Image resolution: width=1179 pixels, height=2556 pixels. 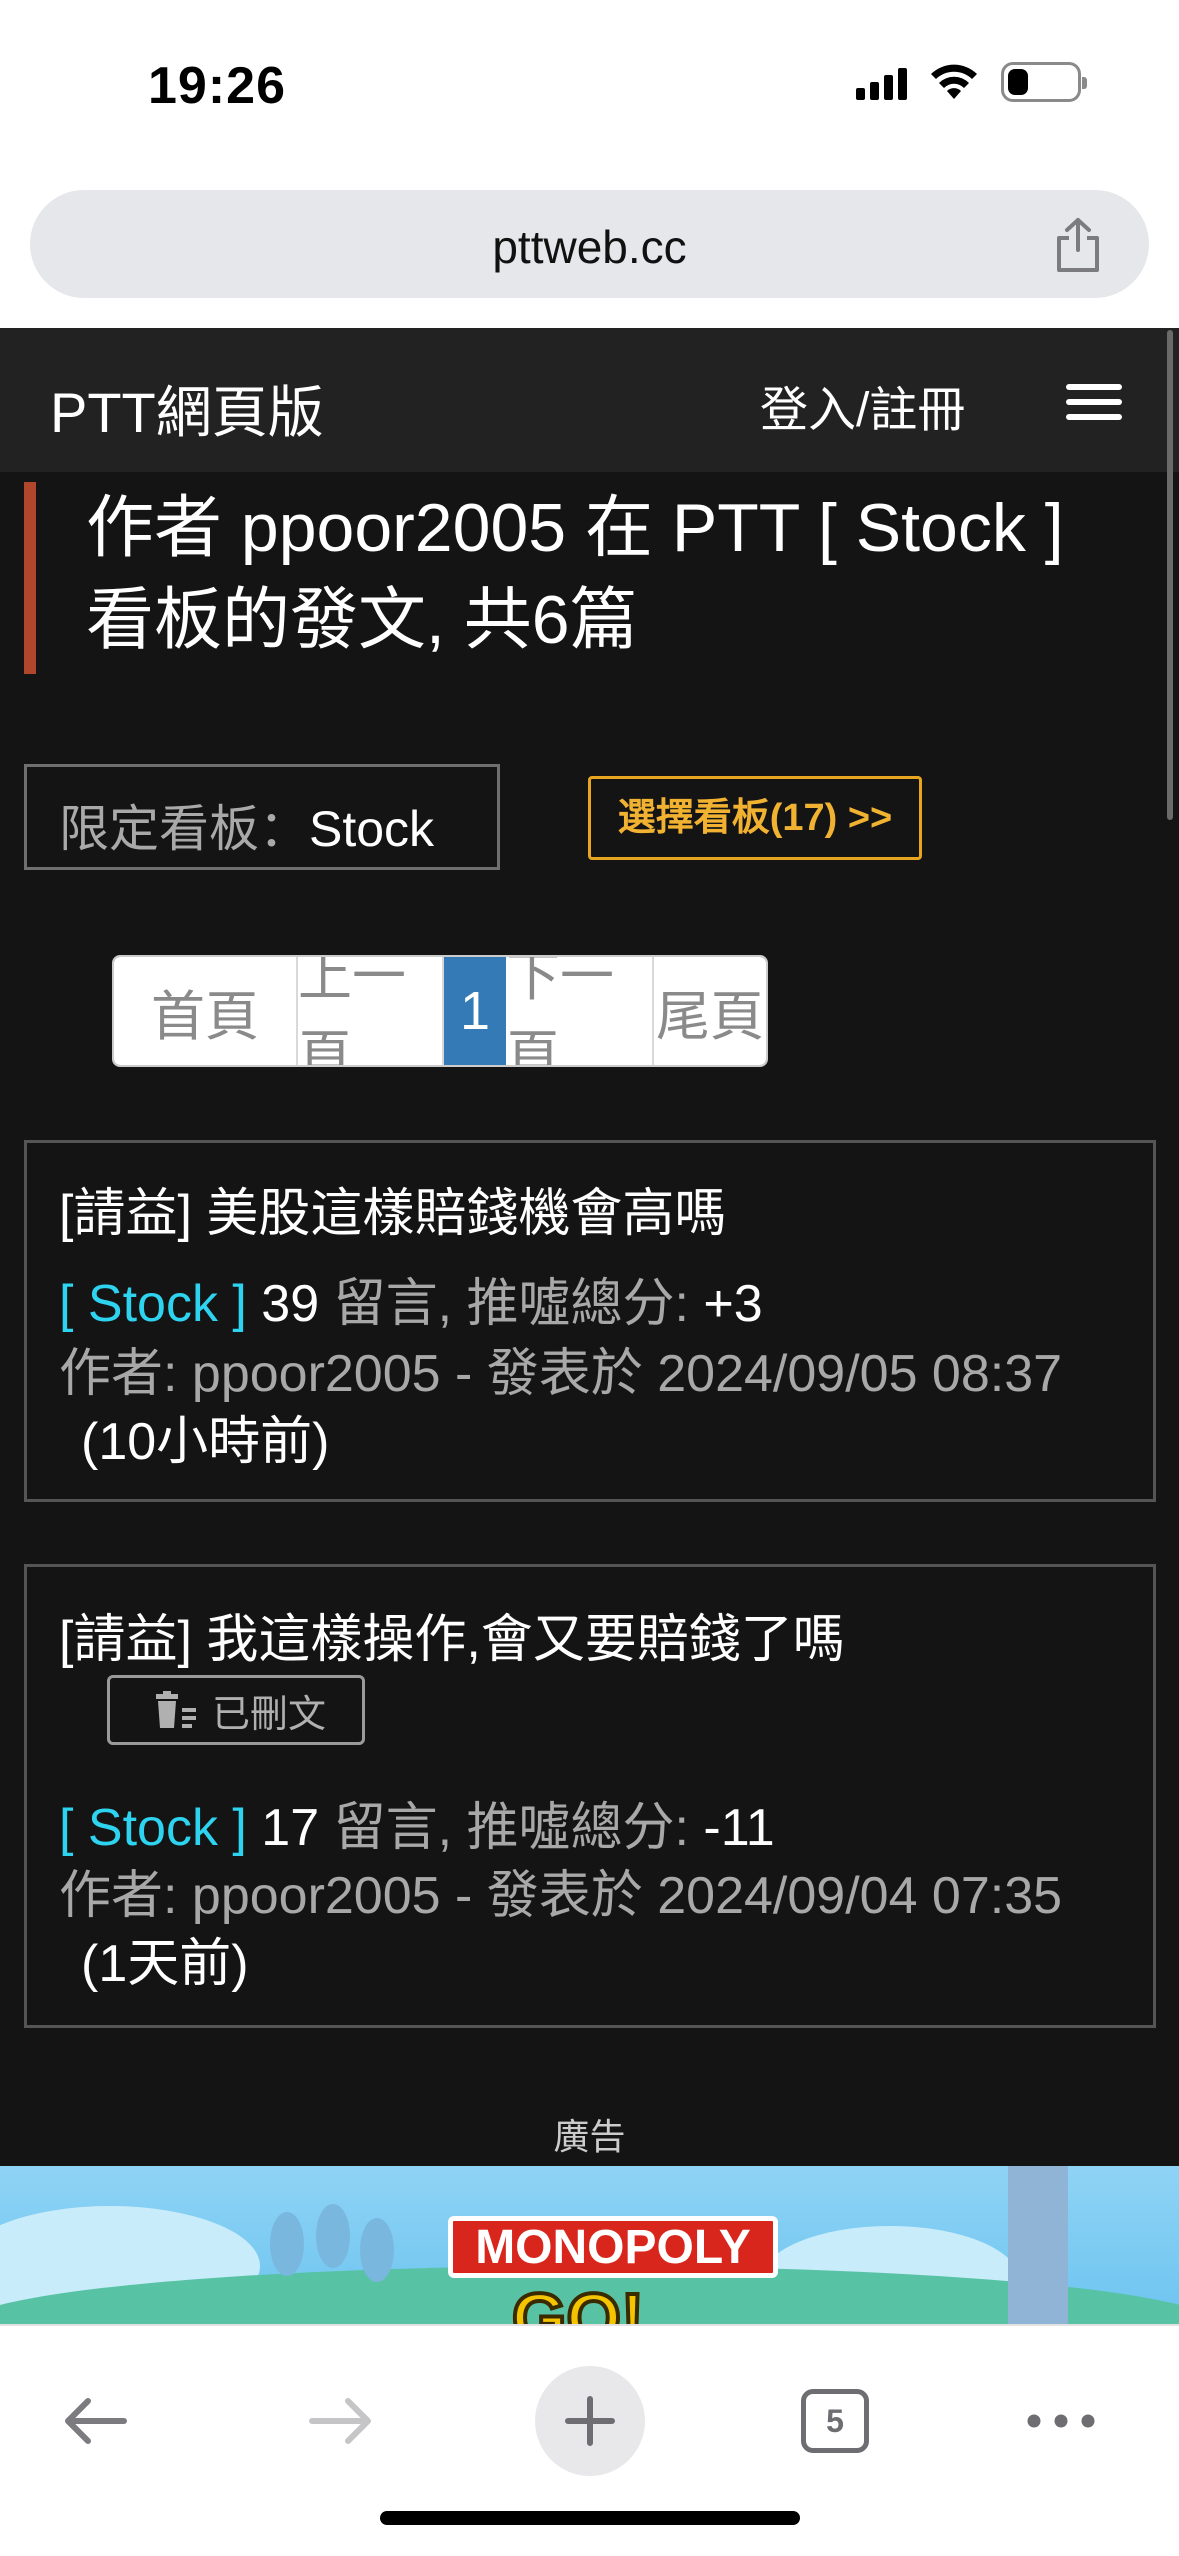 I want to click on site-title: PTT網頁版, so click(x=187, y=408).